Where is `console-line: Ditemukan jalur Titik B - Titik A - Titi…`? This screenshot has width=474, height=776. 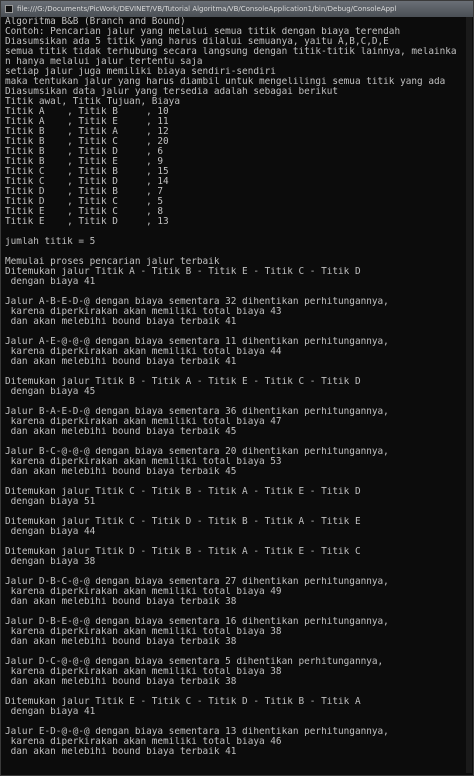
console-line: Ditemukan jalur Titik B - Titik A - Titi… is located at coordinates (183, 382).